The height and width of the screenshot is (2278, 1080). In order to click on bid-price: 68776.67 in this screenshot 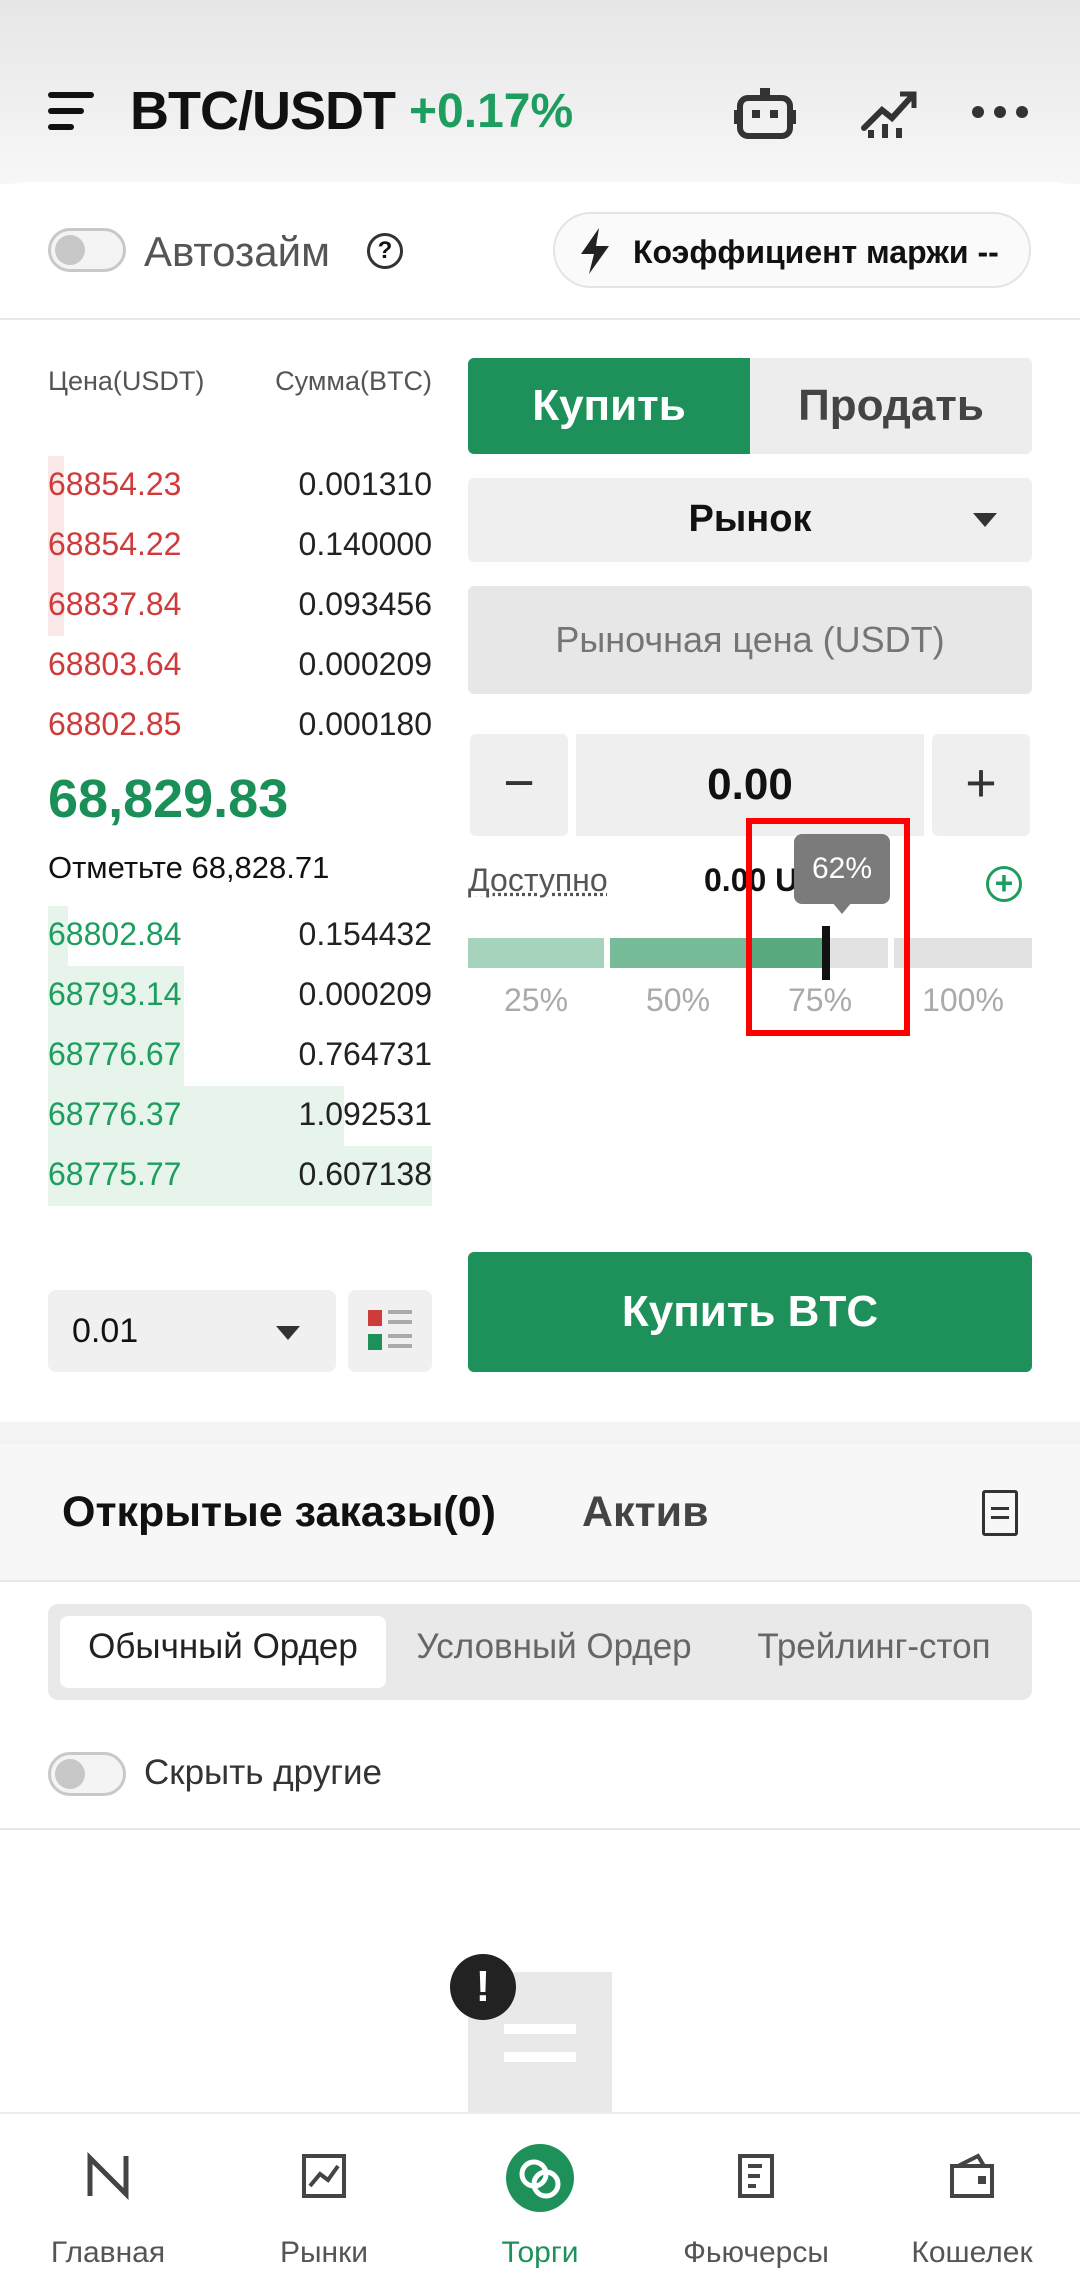, I will do `click(115, 1054)`.